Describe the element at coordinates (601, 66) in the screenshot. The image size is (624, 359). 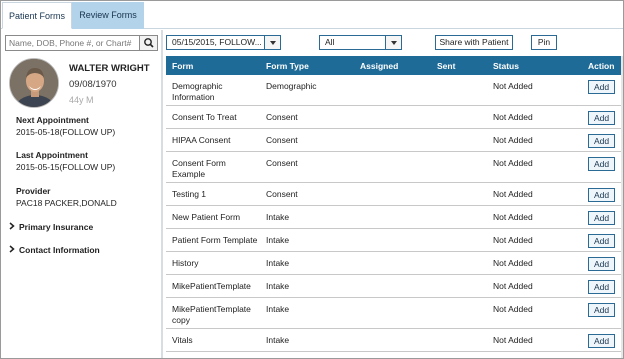
I see `col-action: Action` at that location.